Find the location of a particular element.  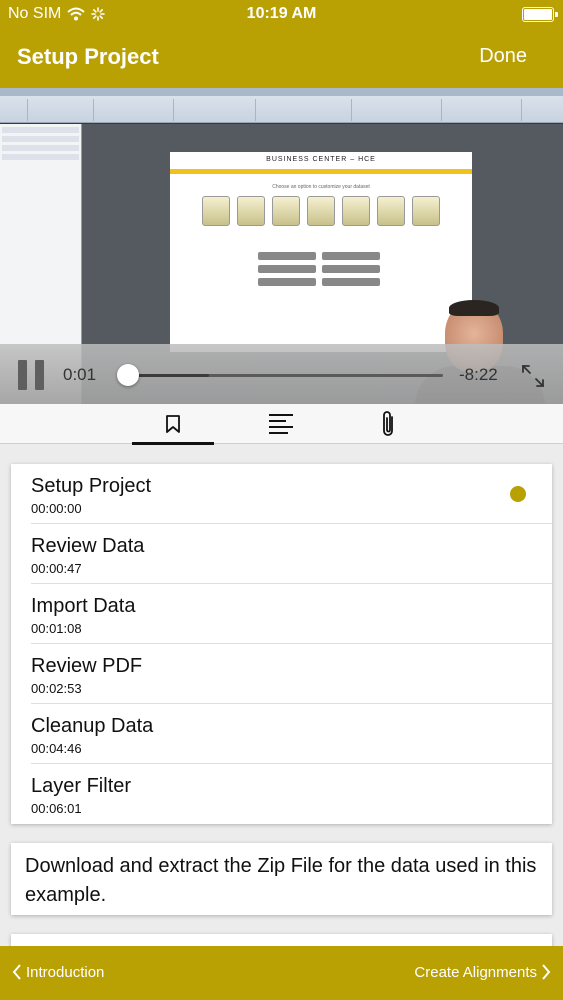

chapter-time: 00:00:00 is located at coordinates (56, 508).